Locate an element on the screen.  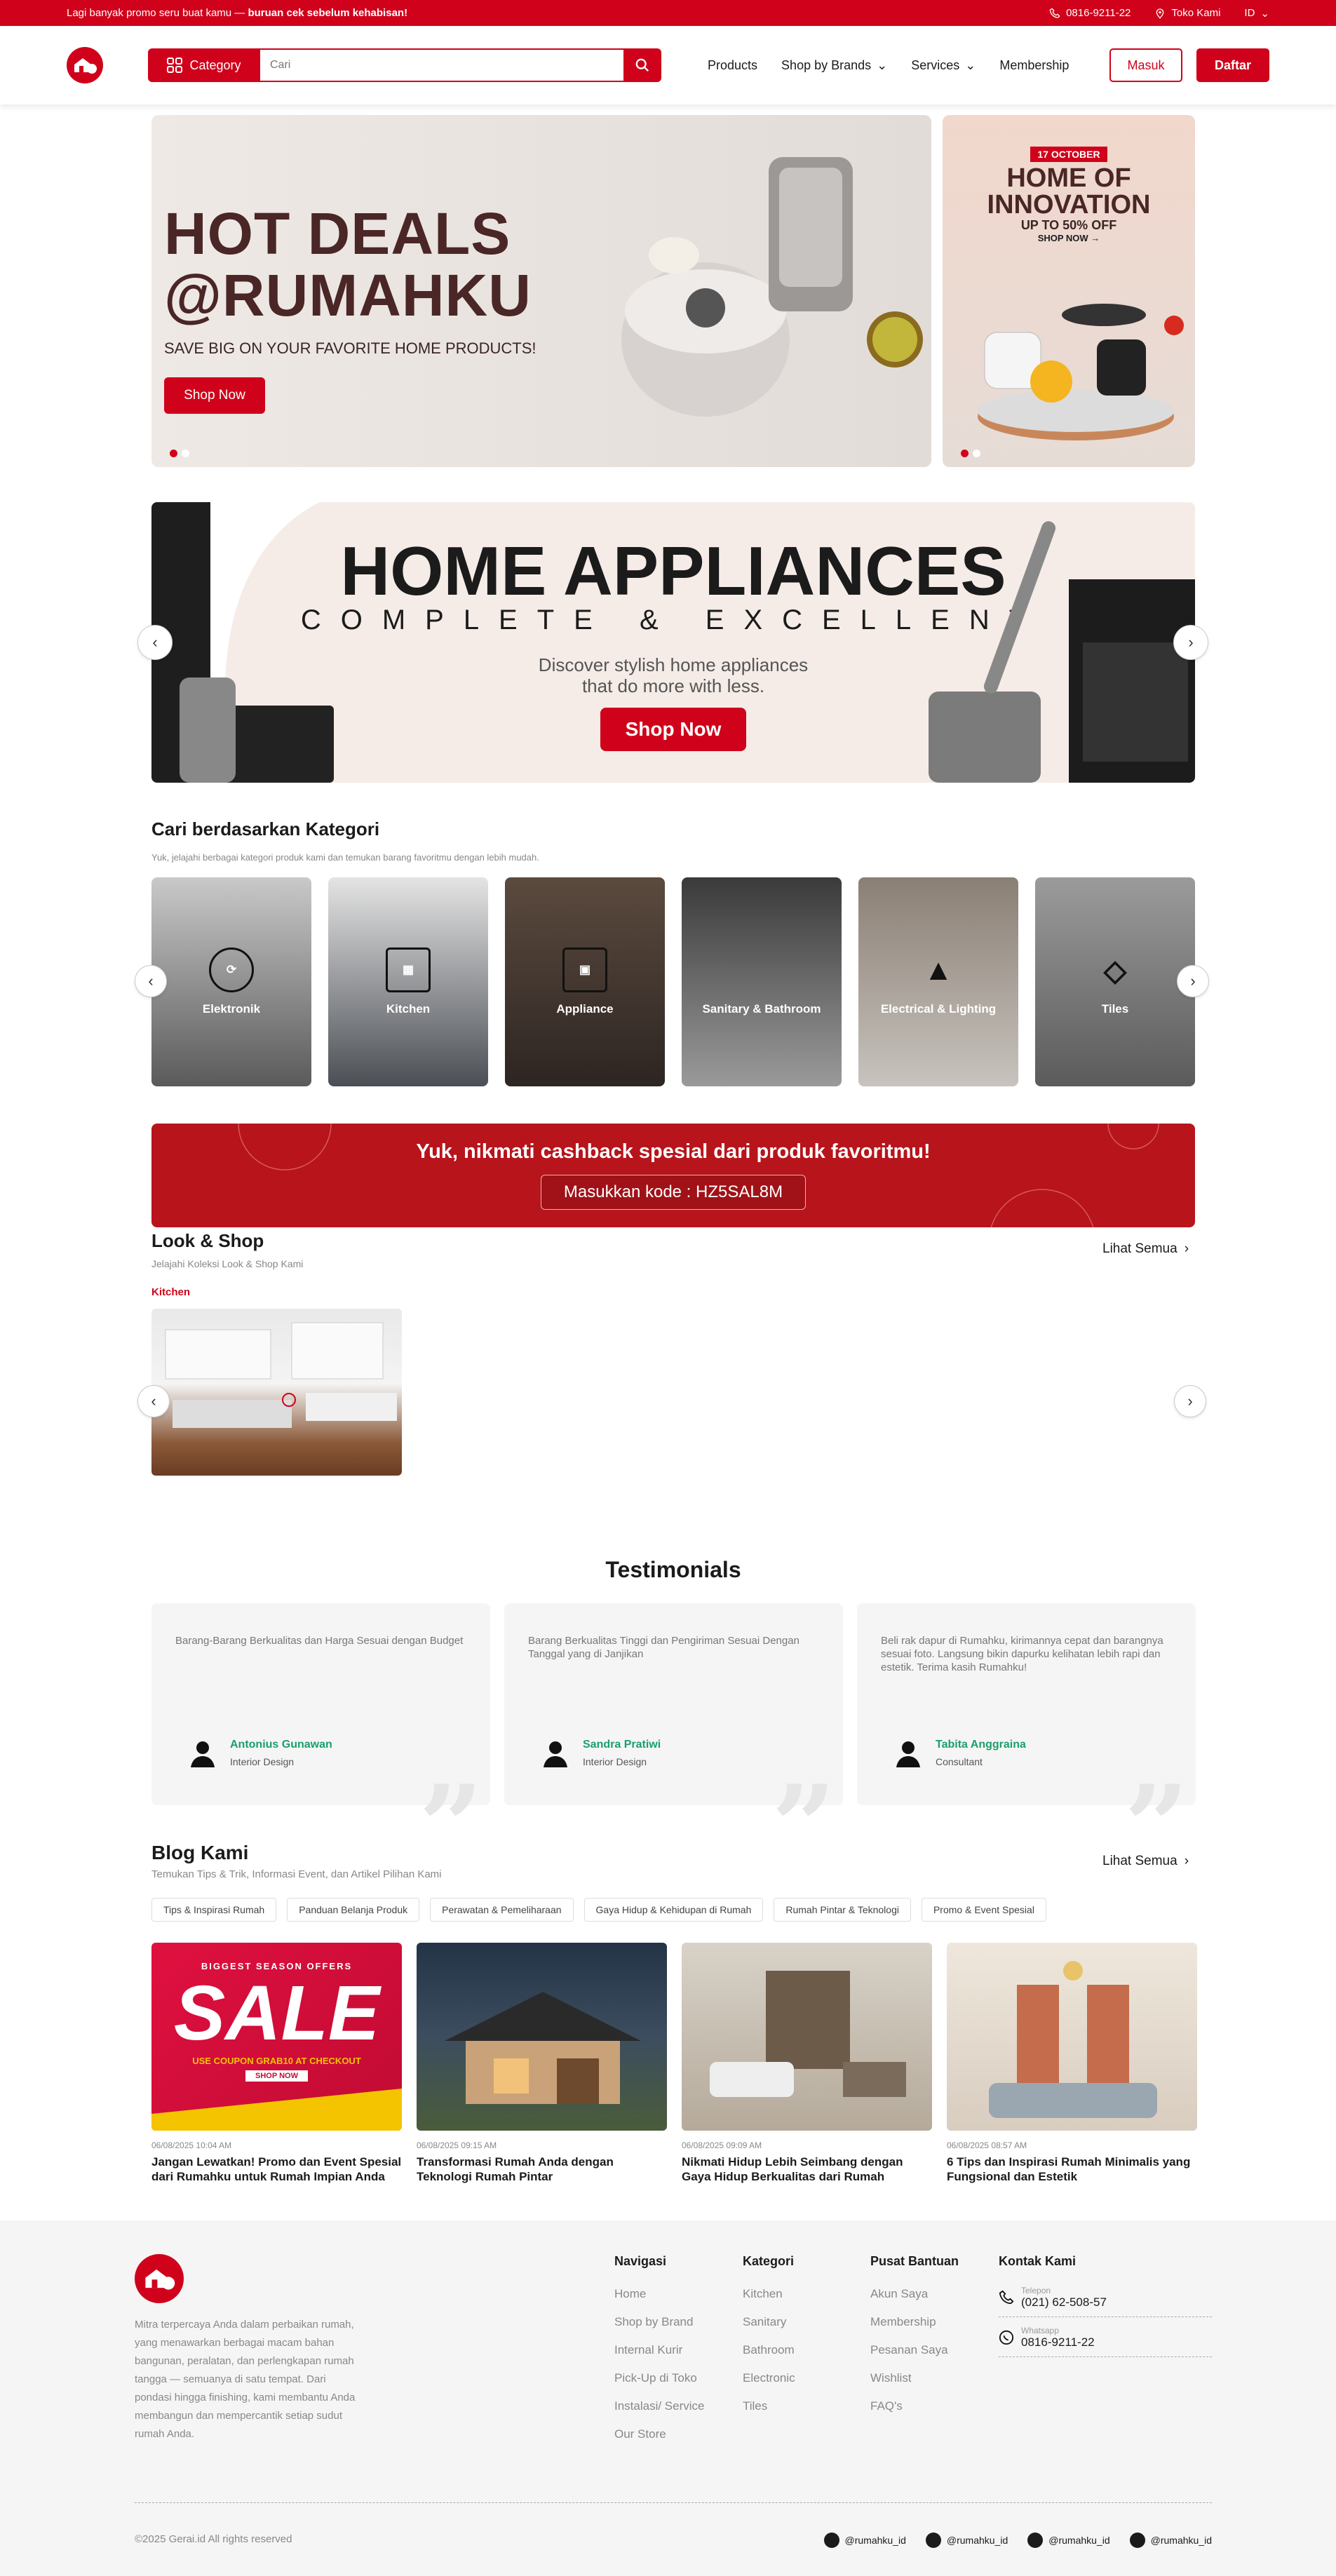
social-youtube: @rumahku_id is located at coordinates (1068, 2540).